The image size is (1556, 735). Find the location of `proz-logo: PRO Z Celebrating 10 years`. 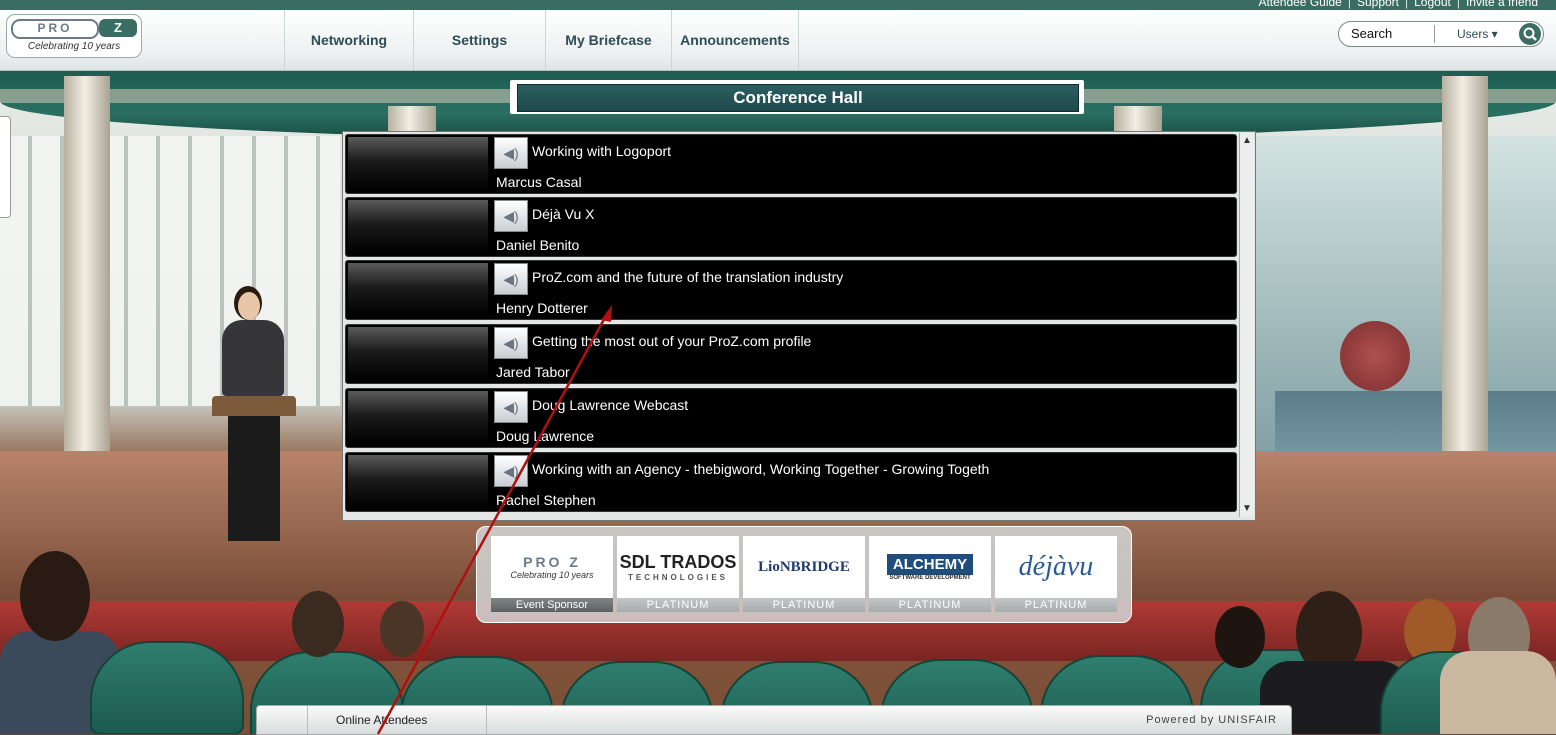

proz-logo: PRO Z Celebrating 10 years is located at coordinates (74, 36).